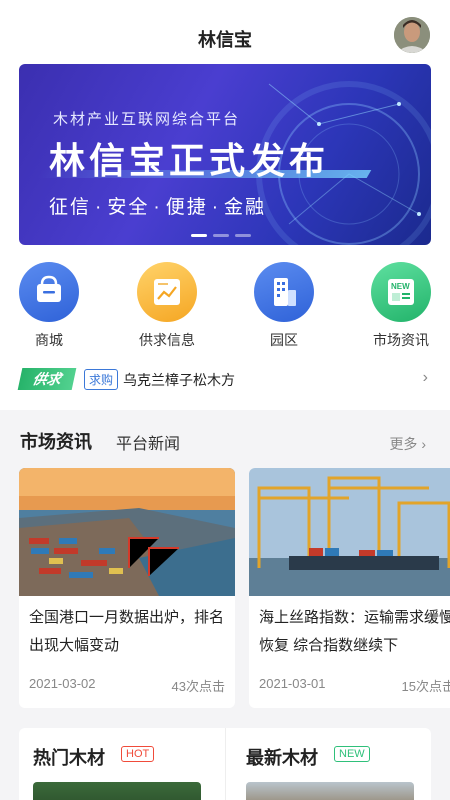  I want to click on svg-text: NEW, so click(400, 286).